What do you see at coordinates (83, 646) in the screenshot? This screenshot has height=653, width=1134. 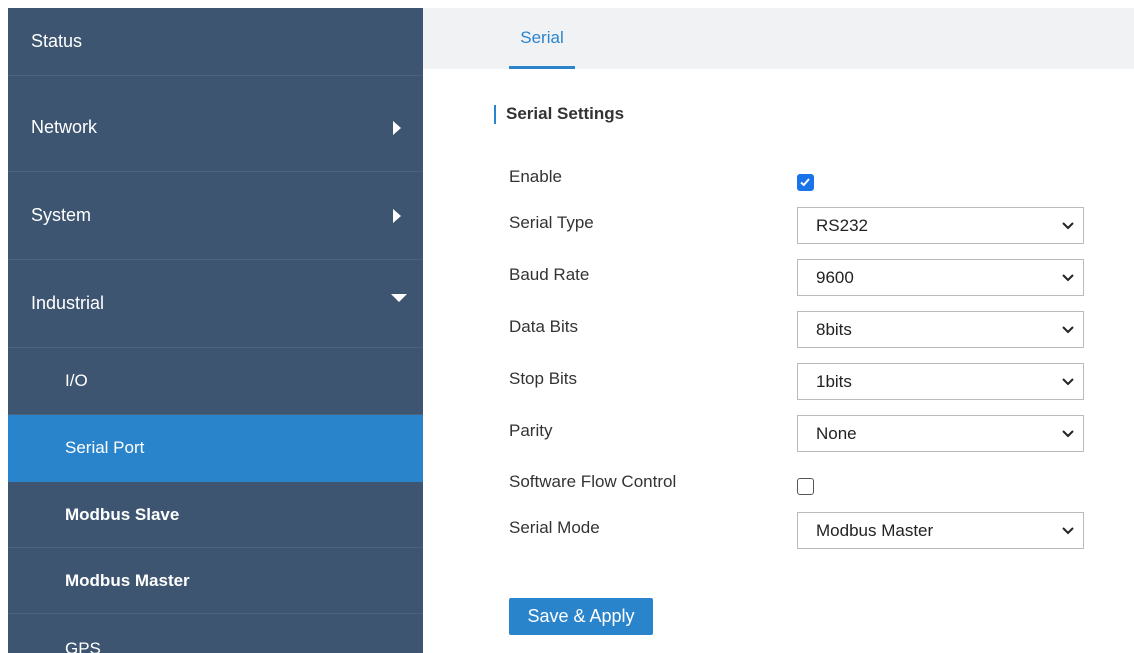 I see `sidebar-item-label: GPS` at bounding box center [83, 646].